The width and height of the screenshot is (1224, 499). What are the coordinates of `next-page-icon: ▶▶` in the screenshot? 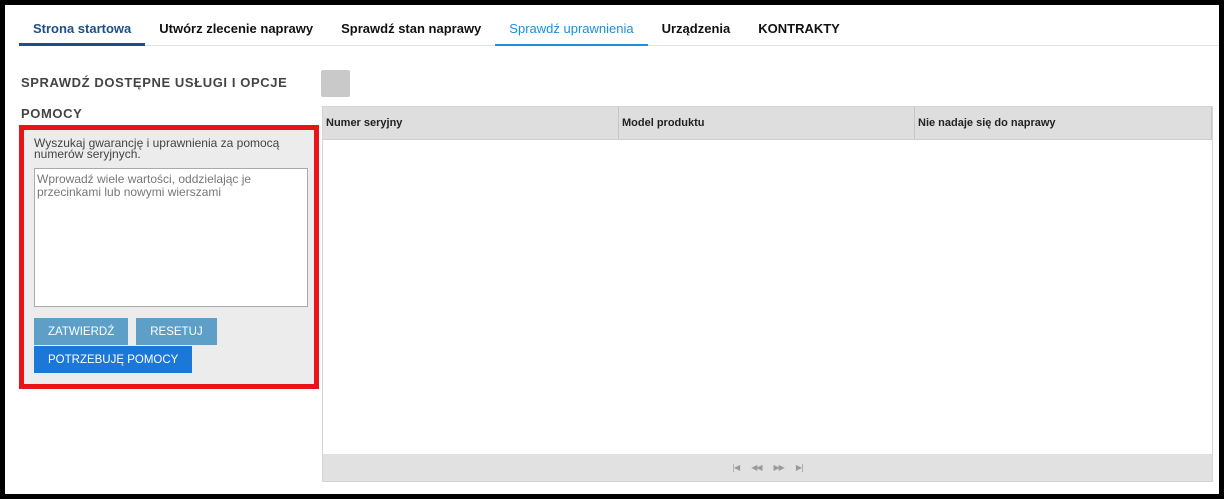 It's located at (779, 467).